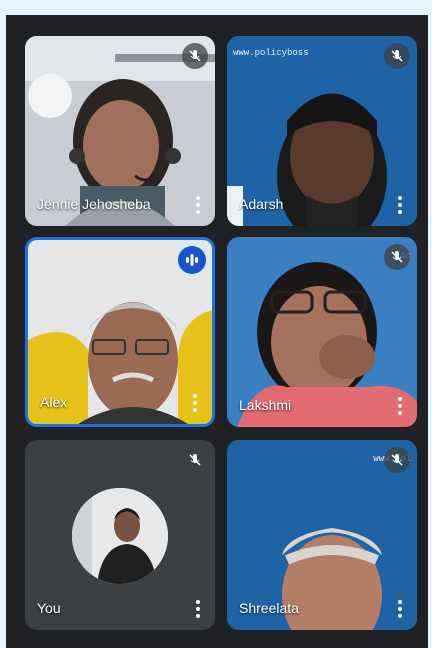  What do you see at coordinates (265, 405) in the screenshot?
I see `participant-name: Lakshmi` at bounding box center [265, 405].